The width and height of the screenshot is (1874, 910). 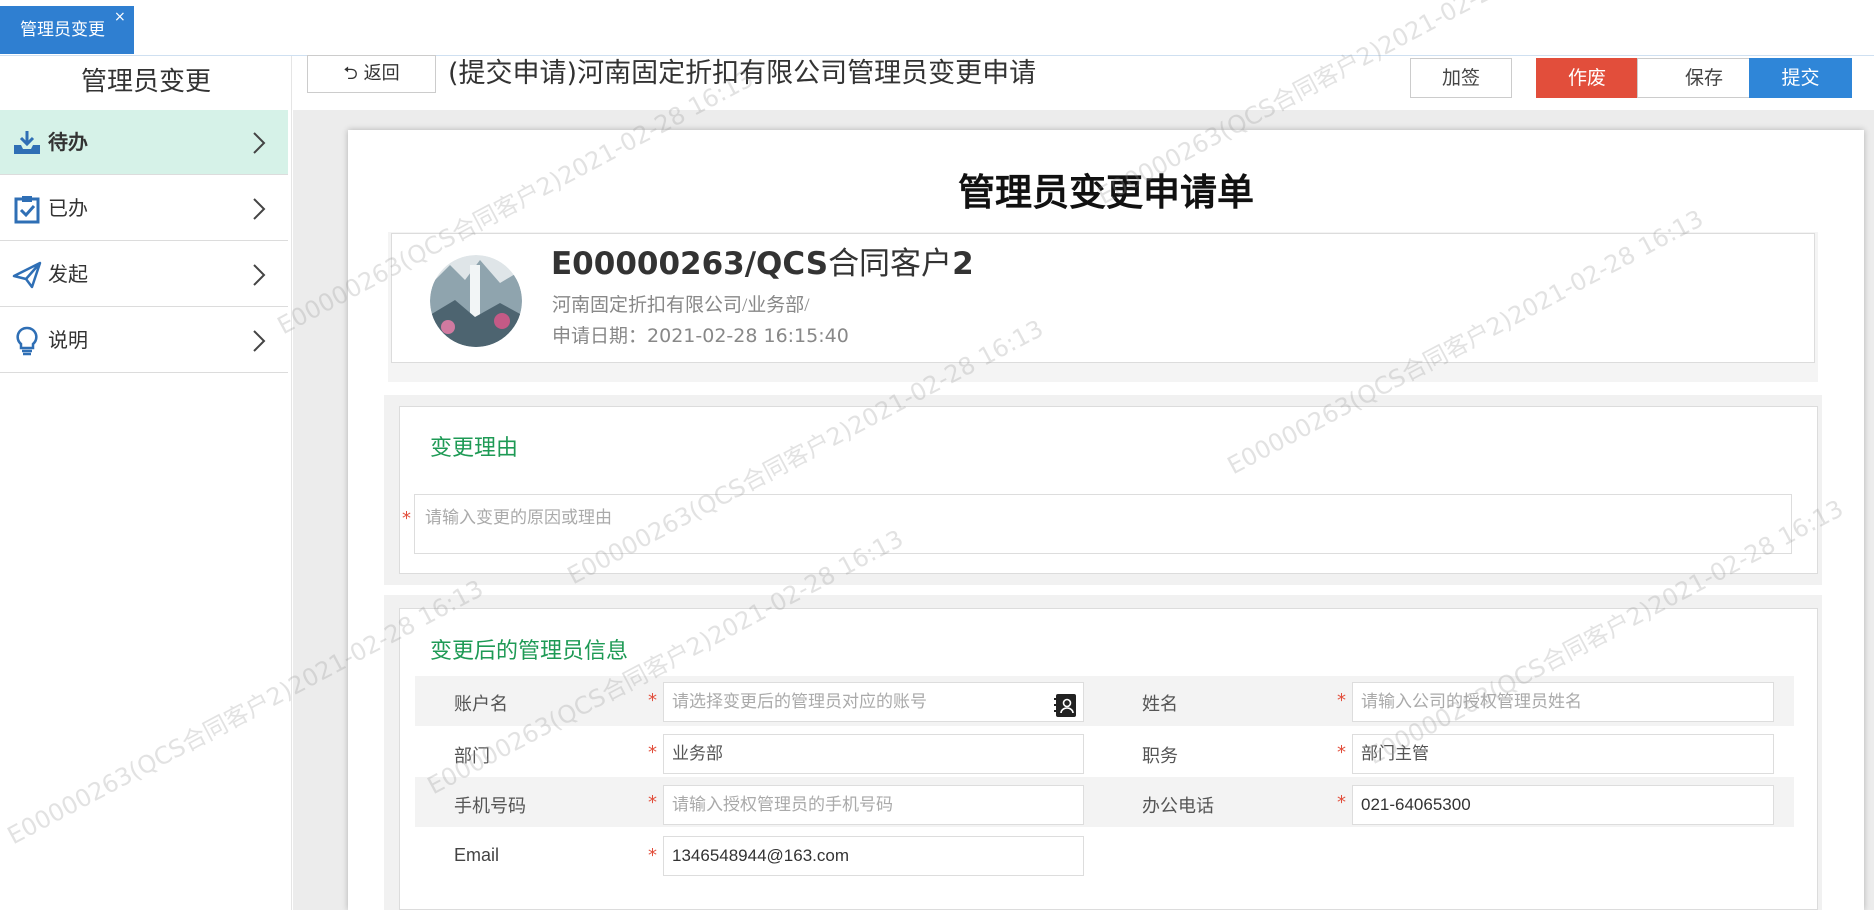 I want to click on page-title: (提交申请)河南固定折扣有限公司管理员变更申请, so click(x=742, y=73).